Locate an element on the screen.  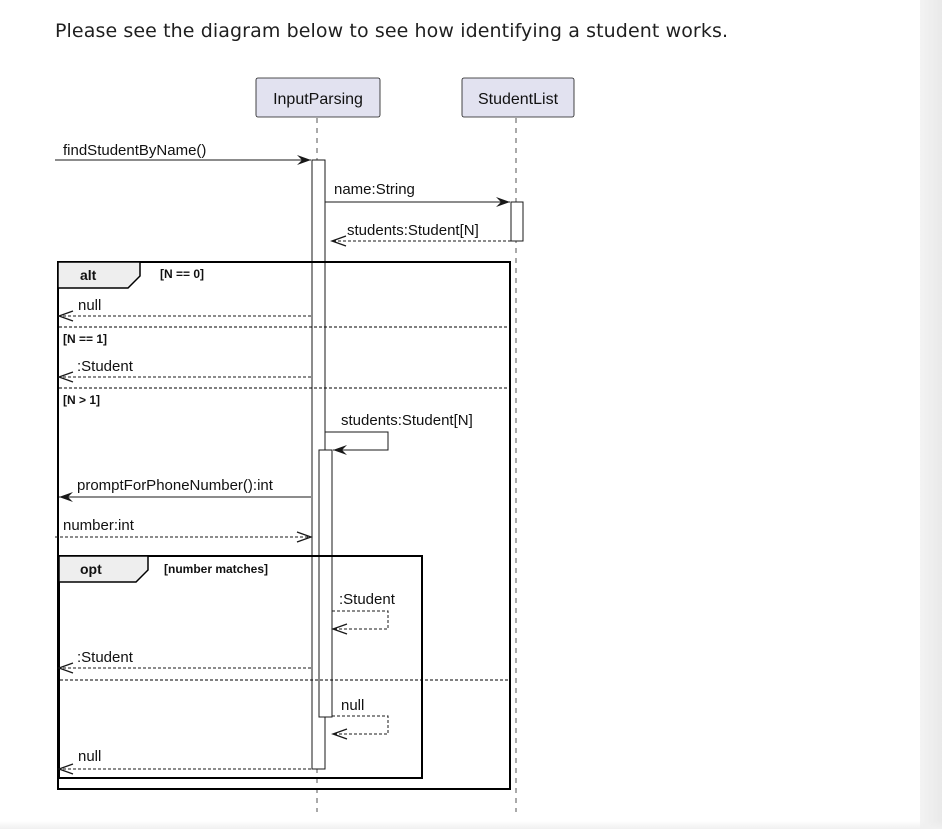
bottom-edge is located at coordinates (471, 825).